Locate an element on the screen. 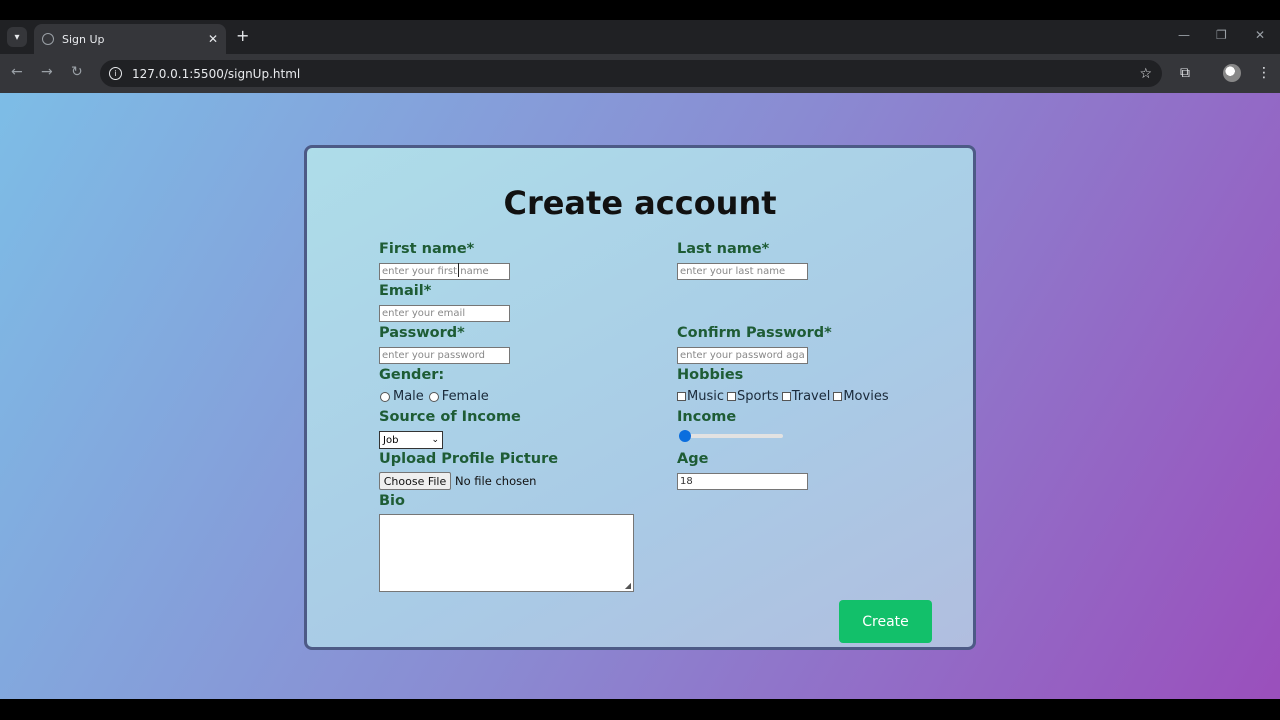 The width and height of the screenshot is (1280, 720). forward-arrow-icon: → is located at coordinates (47, 72).